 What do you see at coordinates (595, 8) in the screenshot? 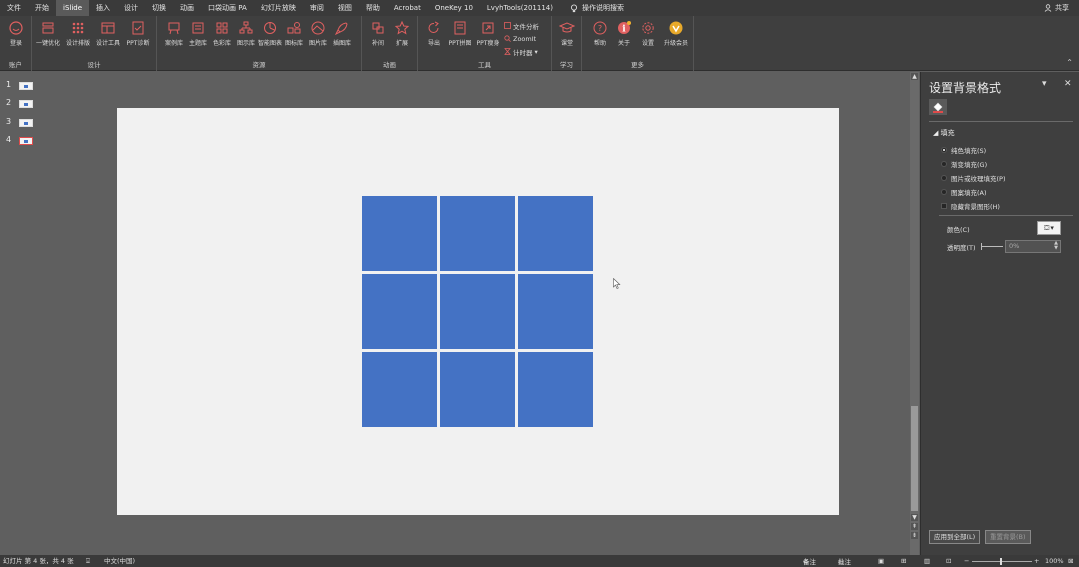
I see `tell-me-search: 操作说明搜索` at bounding box center [595, 8].